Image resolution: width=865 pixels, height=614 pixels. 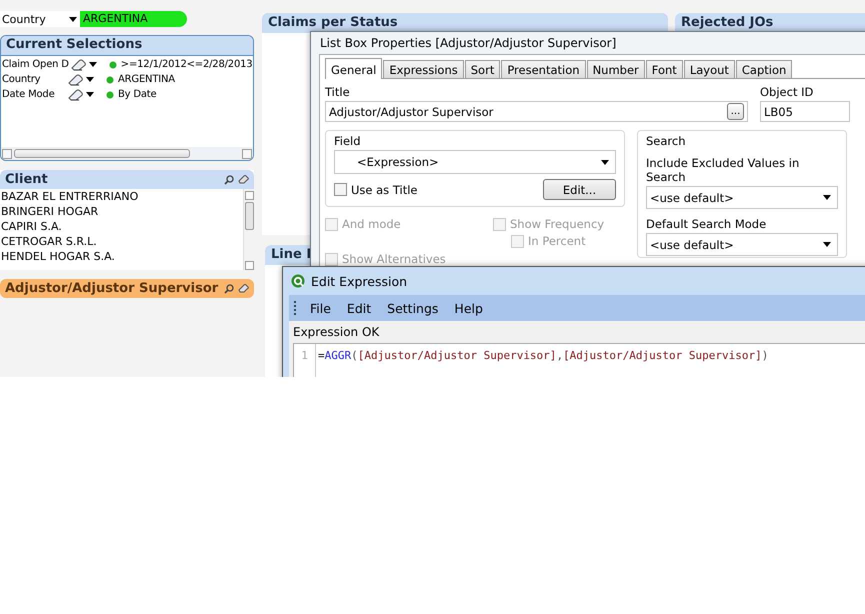 I want to click on checkbox-label: Use as Title, so click(x=384, y=189).